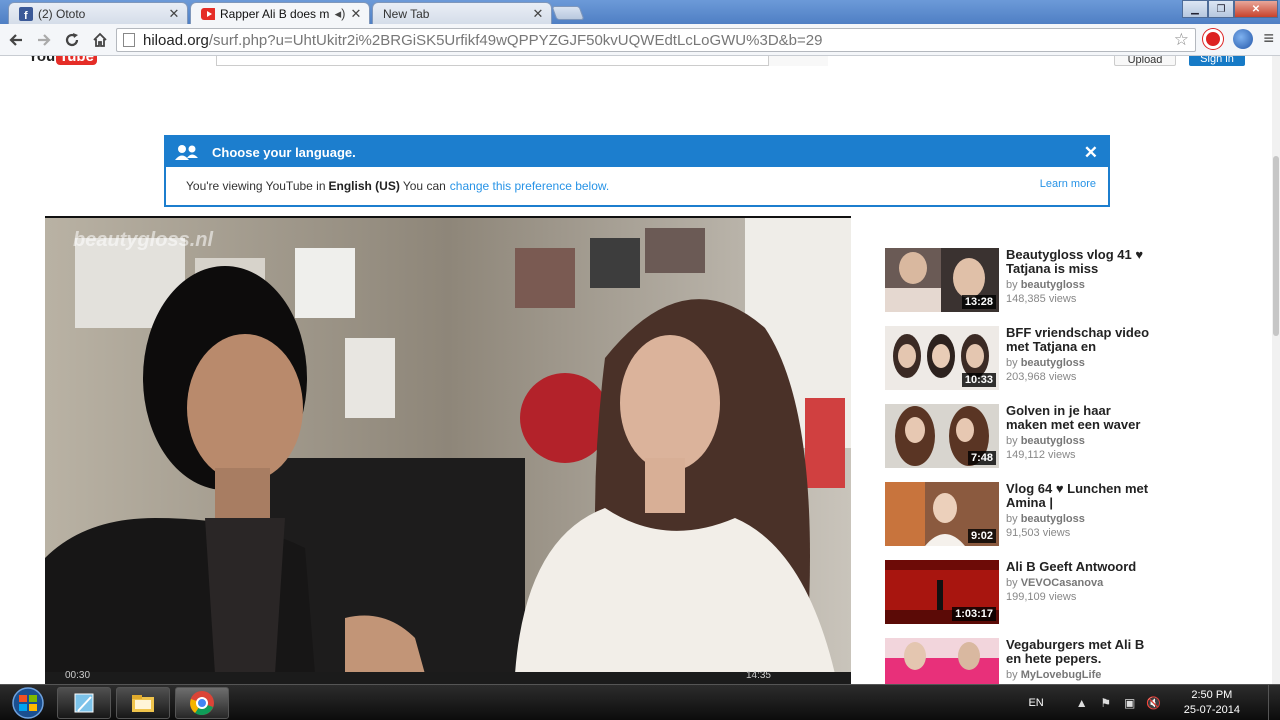 The width and height of the screenshot is (1280, 720). Describe the element at coordinates (1195, 9) in the screenshot. I see `minimize-button: ▁` at that location.